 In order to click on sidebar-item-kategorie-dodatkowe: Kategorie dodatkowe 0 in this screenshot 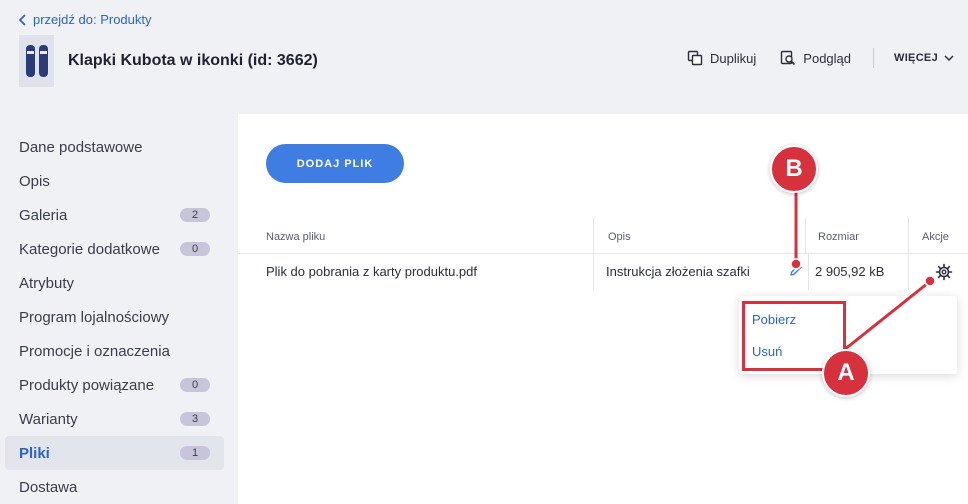, I will do `click(114, 249)`.